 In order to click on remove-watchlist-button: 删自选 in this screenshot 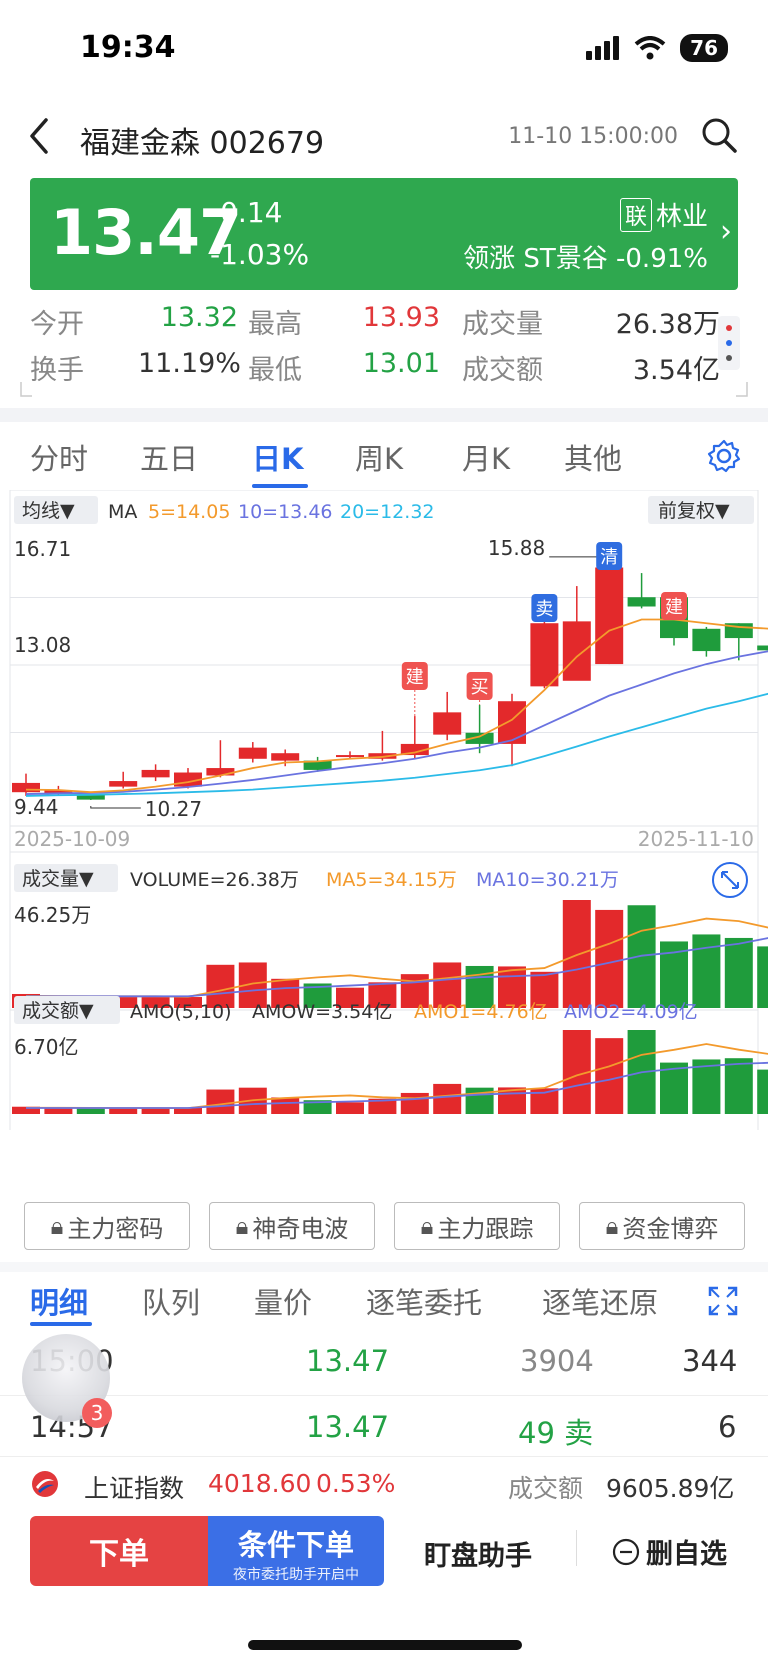, I will do `click(669, 1551)`.